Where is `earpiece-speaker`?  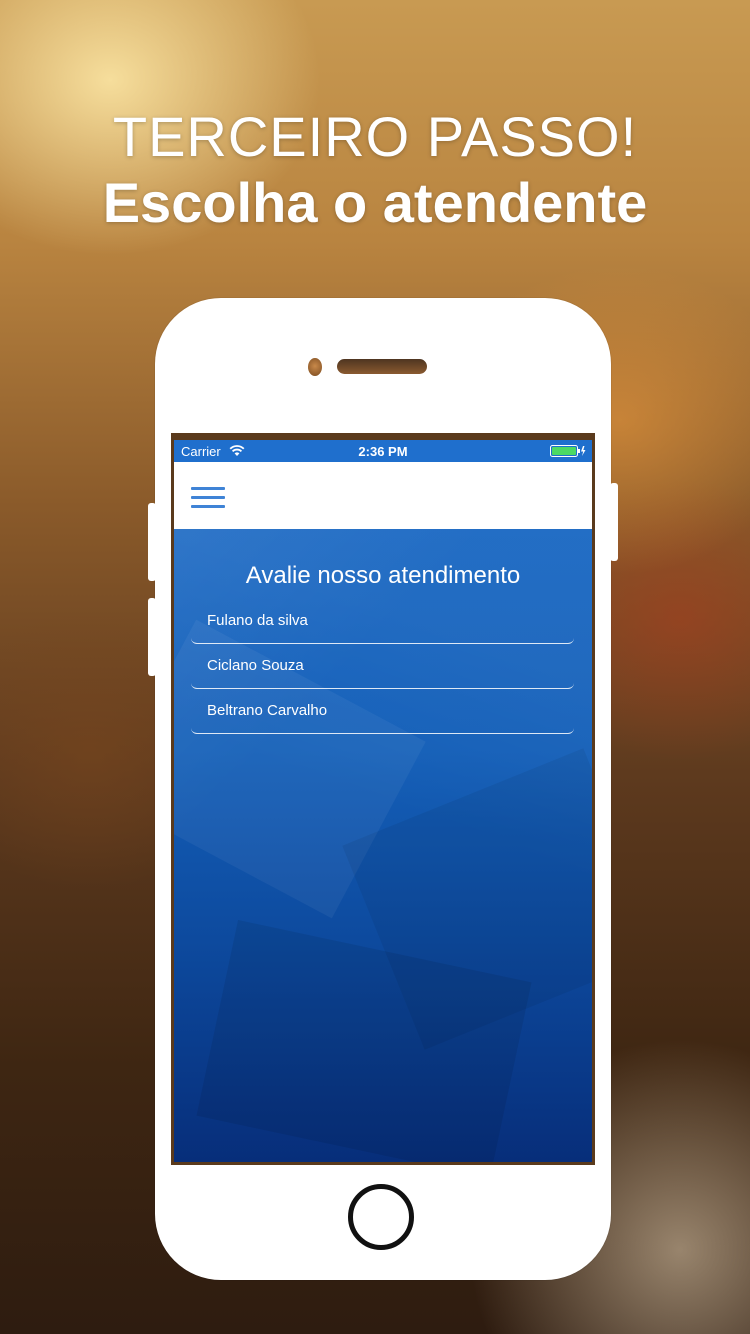 earpiece-speaker is located at coordinates (382, 366).